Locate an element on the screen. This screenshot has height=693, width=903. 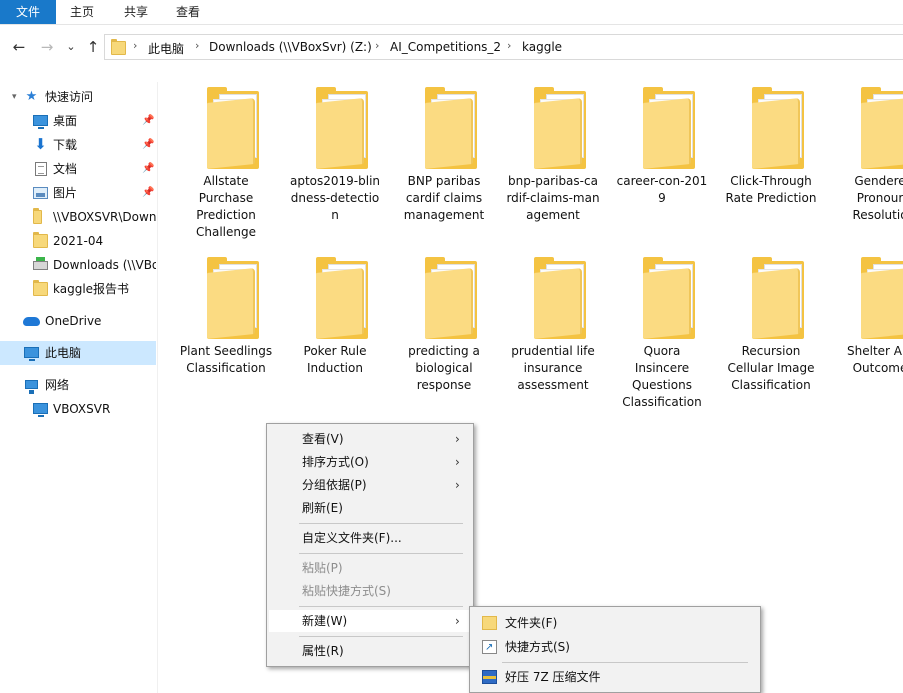
folder-name-line: agement is located at coordinates (553, 215).